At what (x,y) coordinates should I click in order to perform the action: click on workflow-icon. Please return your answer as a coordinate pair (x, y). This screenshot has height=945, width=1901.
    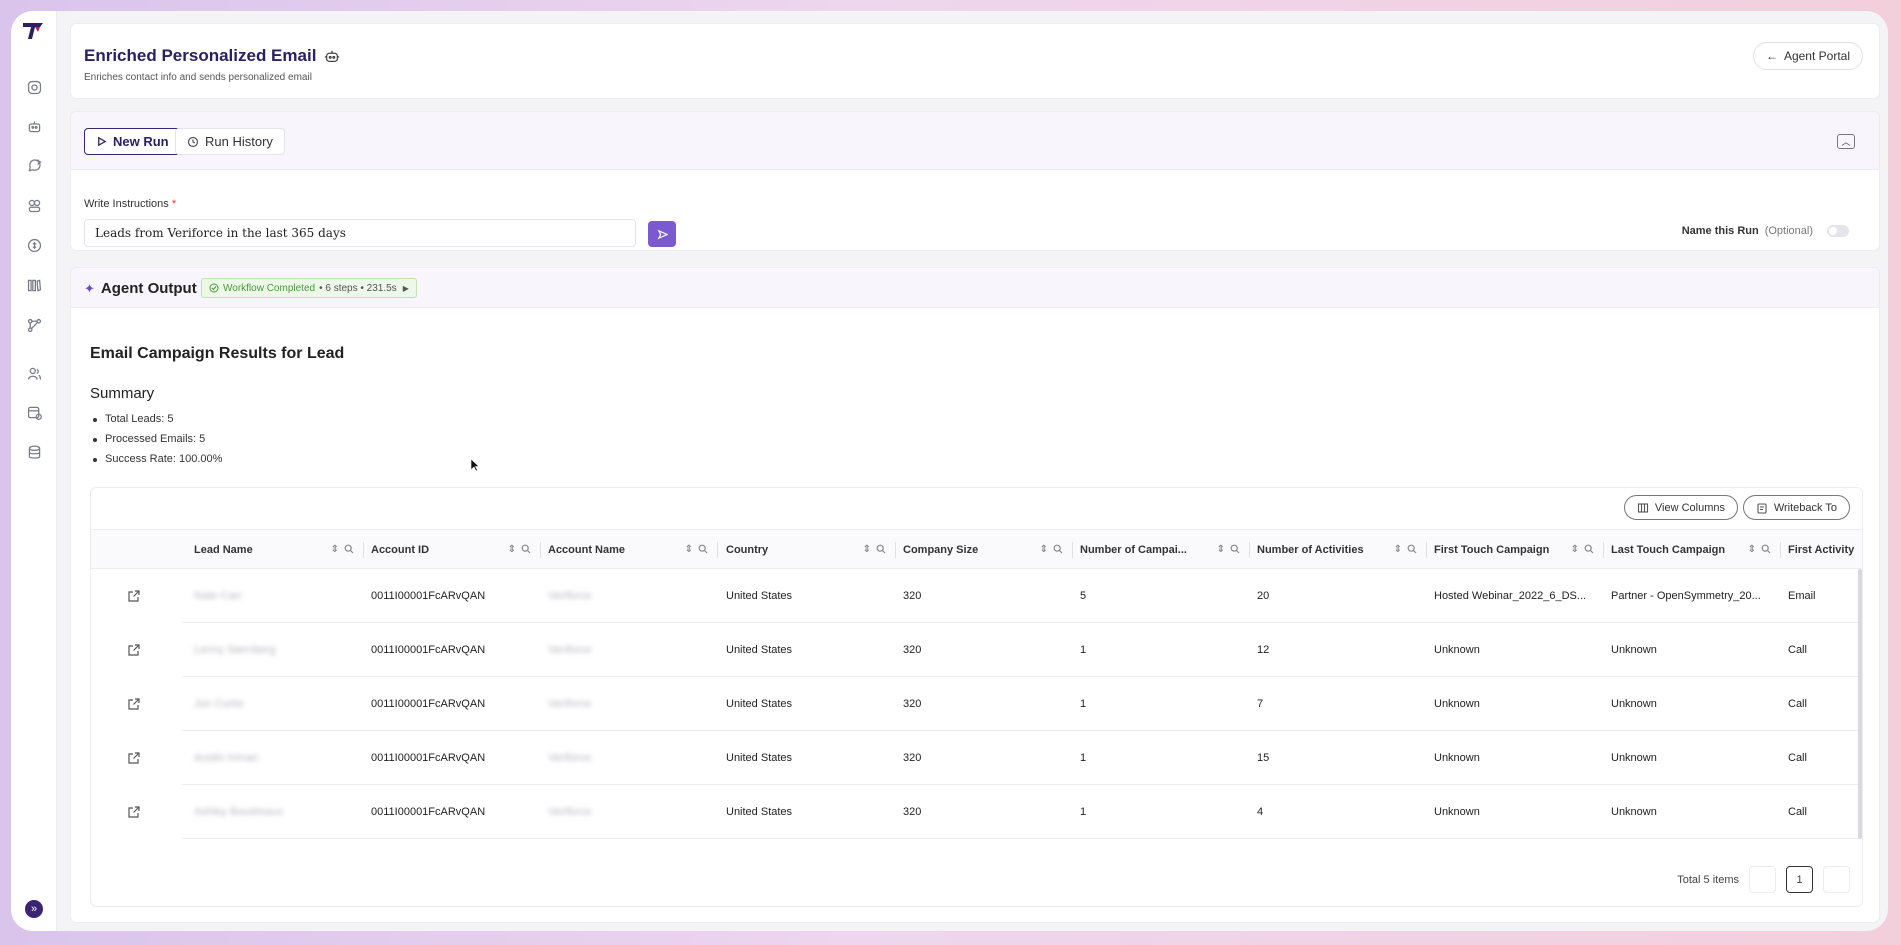
    Looking at the image, I should click on (34, 325).